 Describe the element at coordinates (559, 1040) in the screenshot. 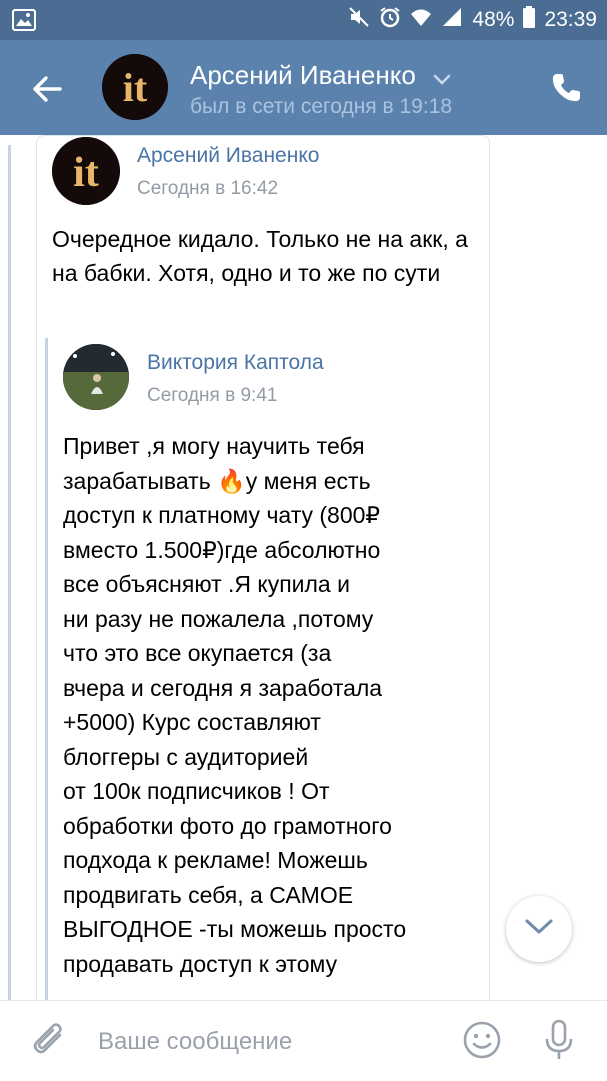

I see `microphone-icon` at that location.